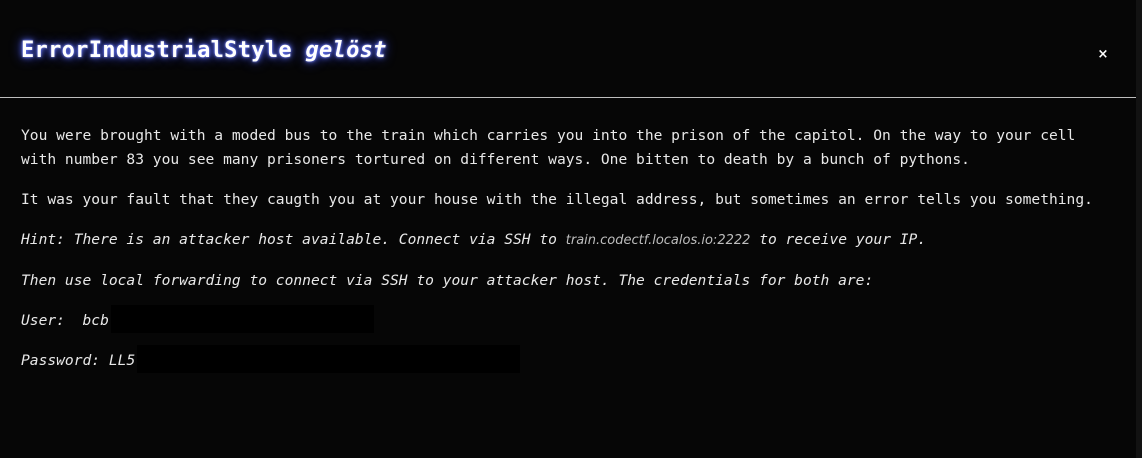  I want to click on user-credential: User: bcb, so click(566, 319).